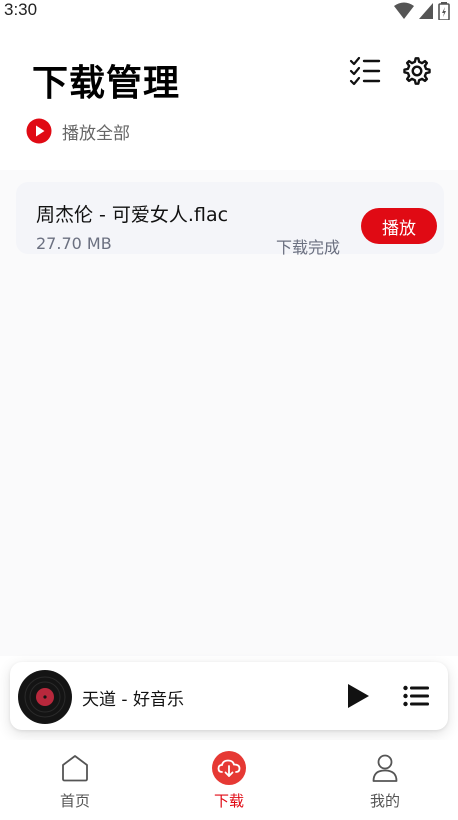  What do you see at coordinates (74, 243) in the screenshot?
I see `download-item-size: 27.70 MB` at bounding box center [74, 243].